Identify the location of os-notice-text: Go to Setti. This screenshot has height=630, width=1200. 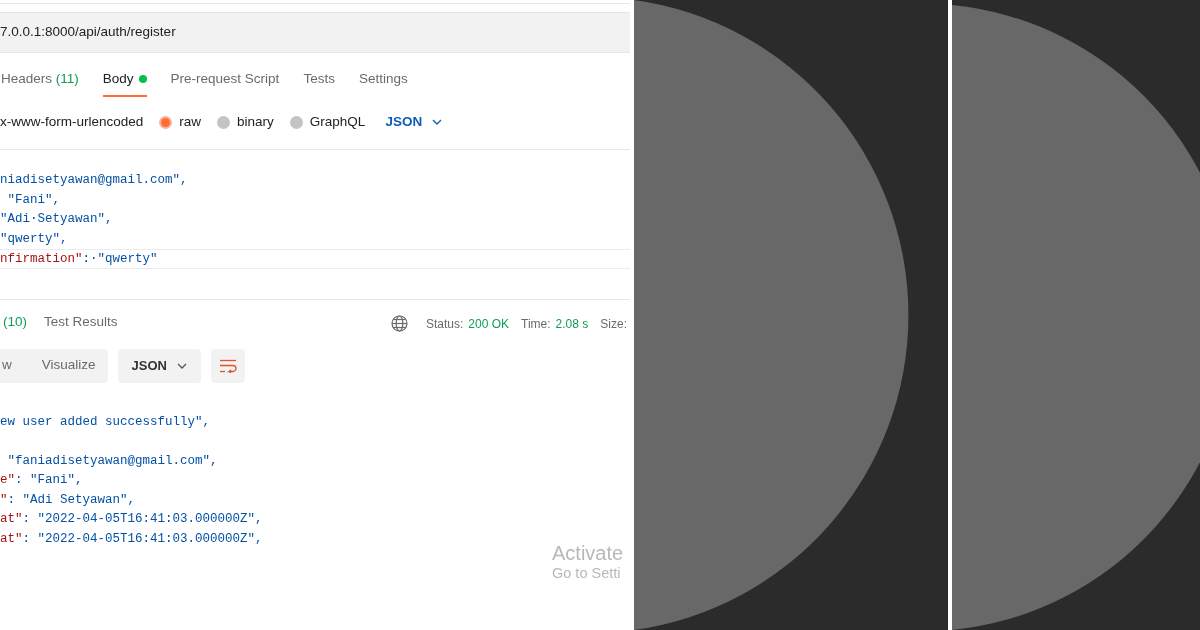
(587, 573).